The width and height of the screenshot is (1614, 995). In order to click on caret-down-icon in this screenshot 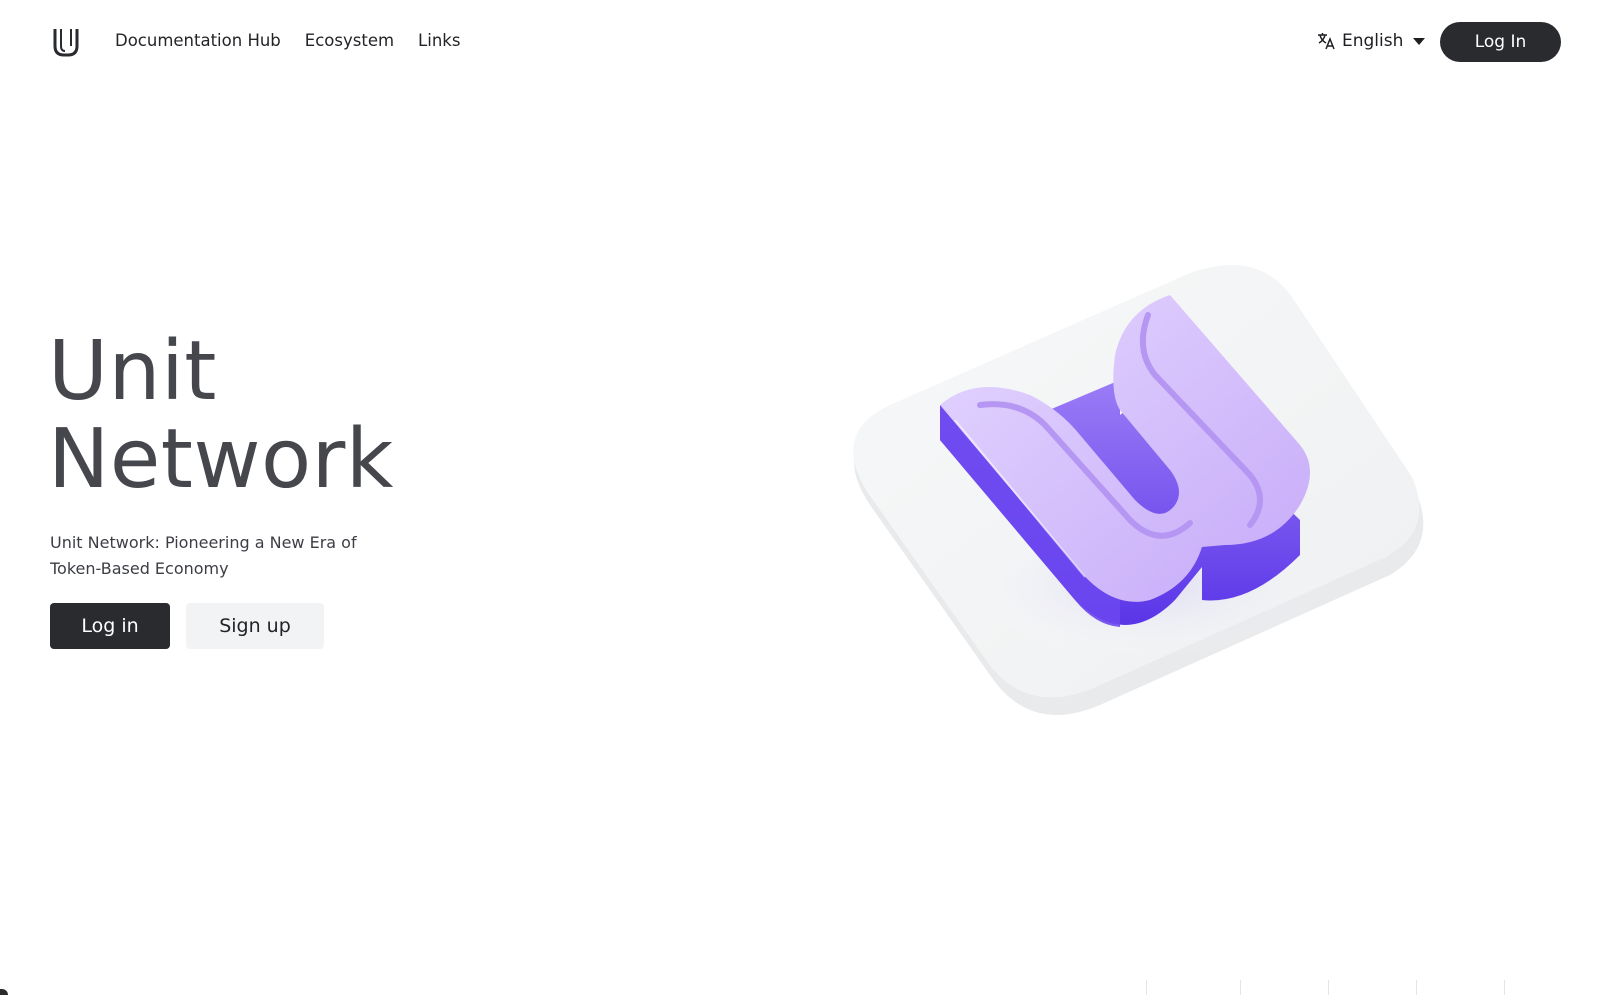, I will do `click(1419, 41)`.